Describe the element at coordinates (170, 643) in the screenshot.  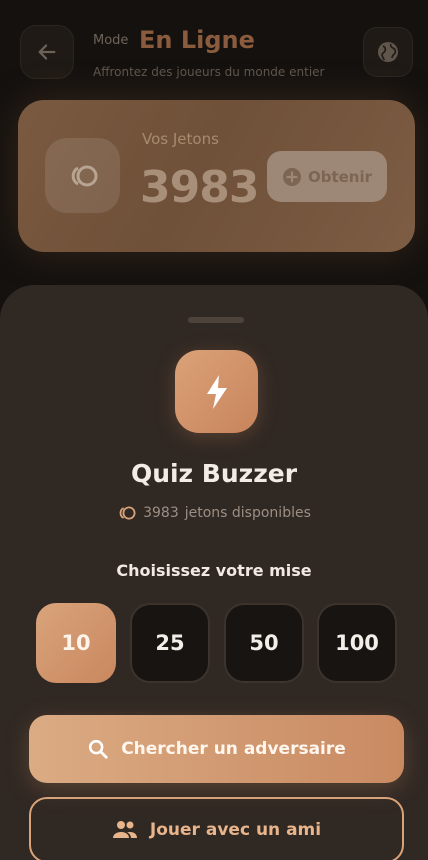
I see `stake-option-25: 25` at that location.